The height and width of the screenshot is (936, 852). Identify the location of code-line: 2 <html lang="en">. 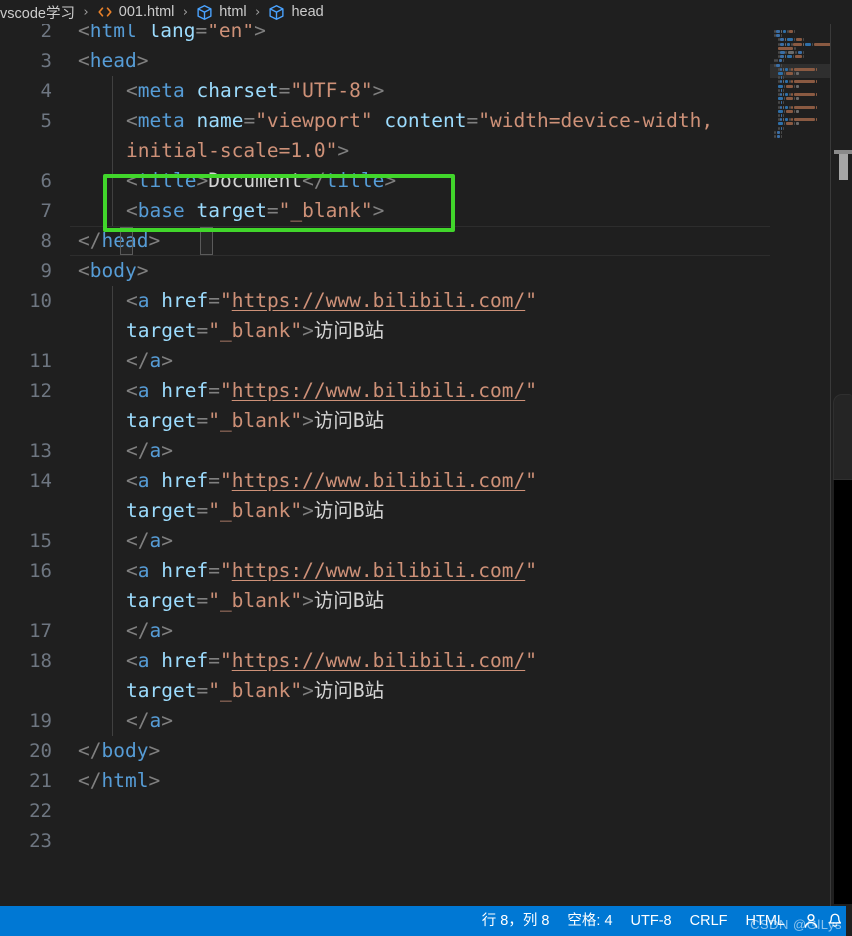
(385, 35).